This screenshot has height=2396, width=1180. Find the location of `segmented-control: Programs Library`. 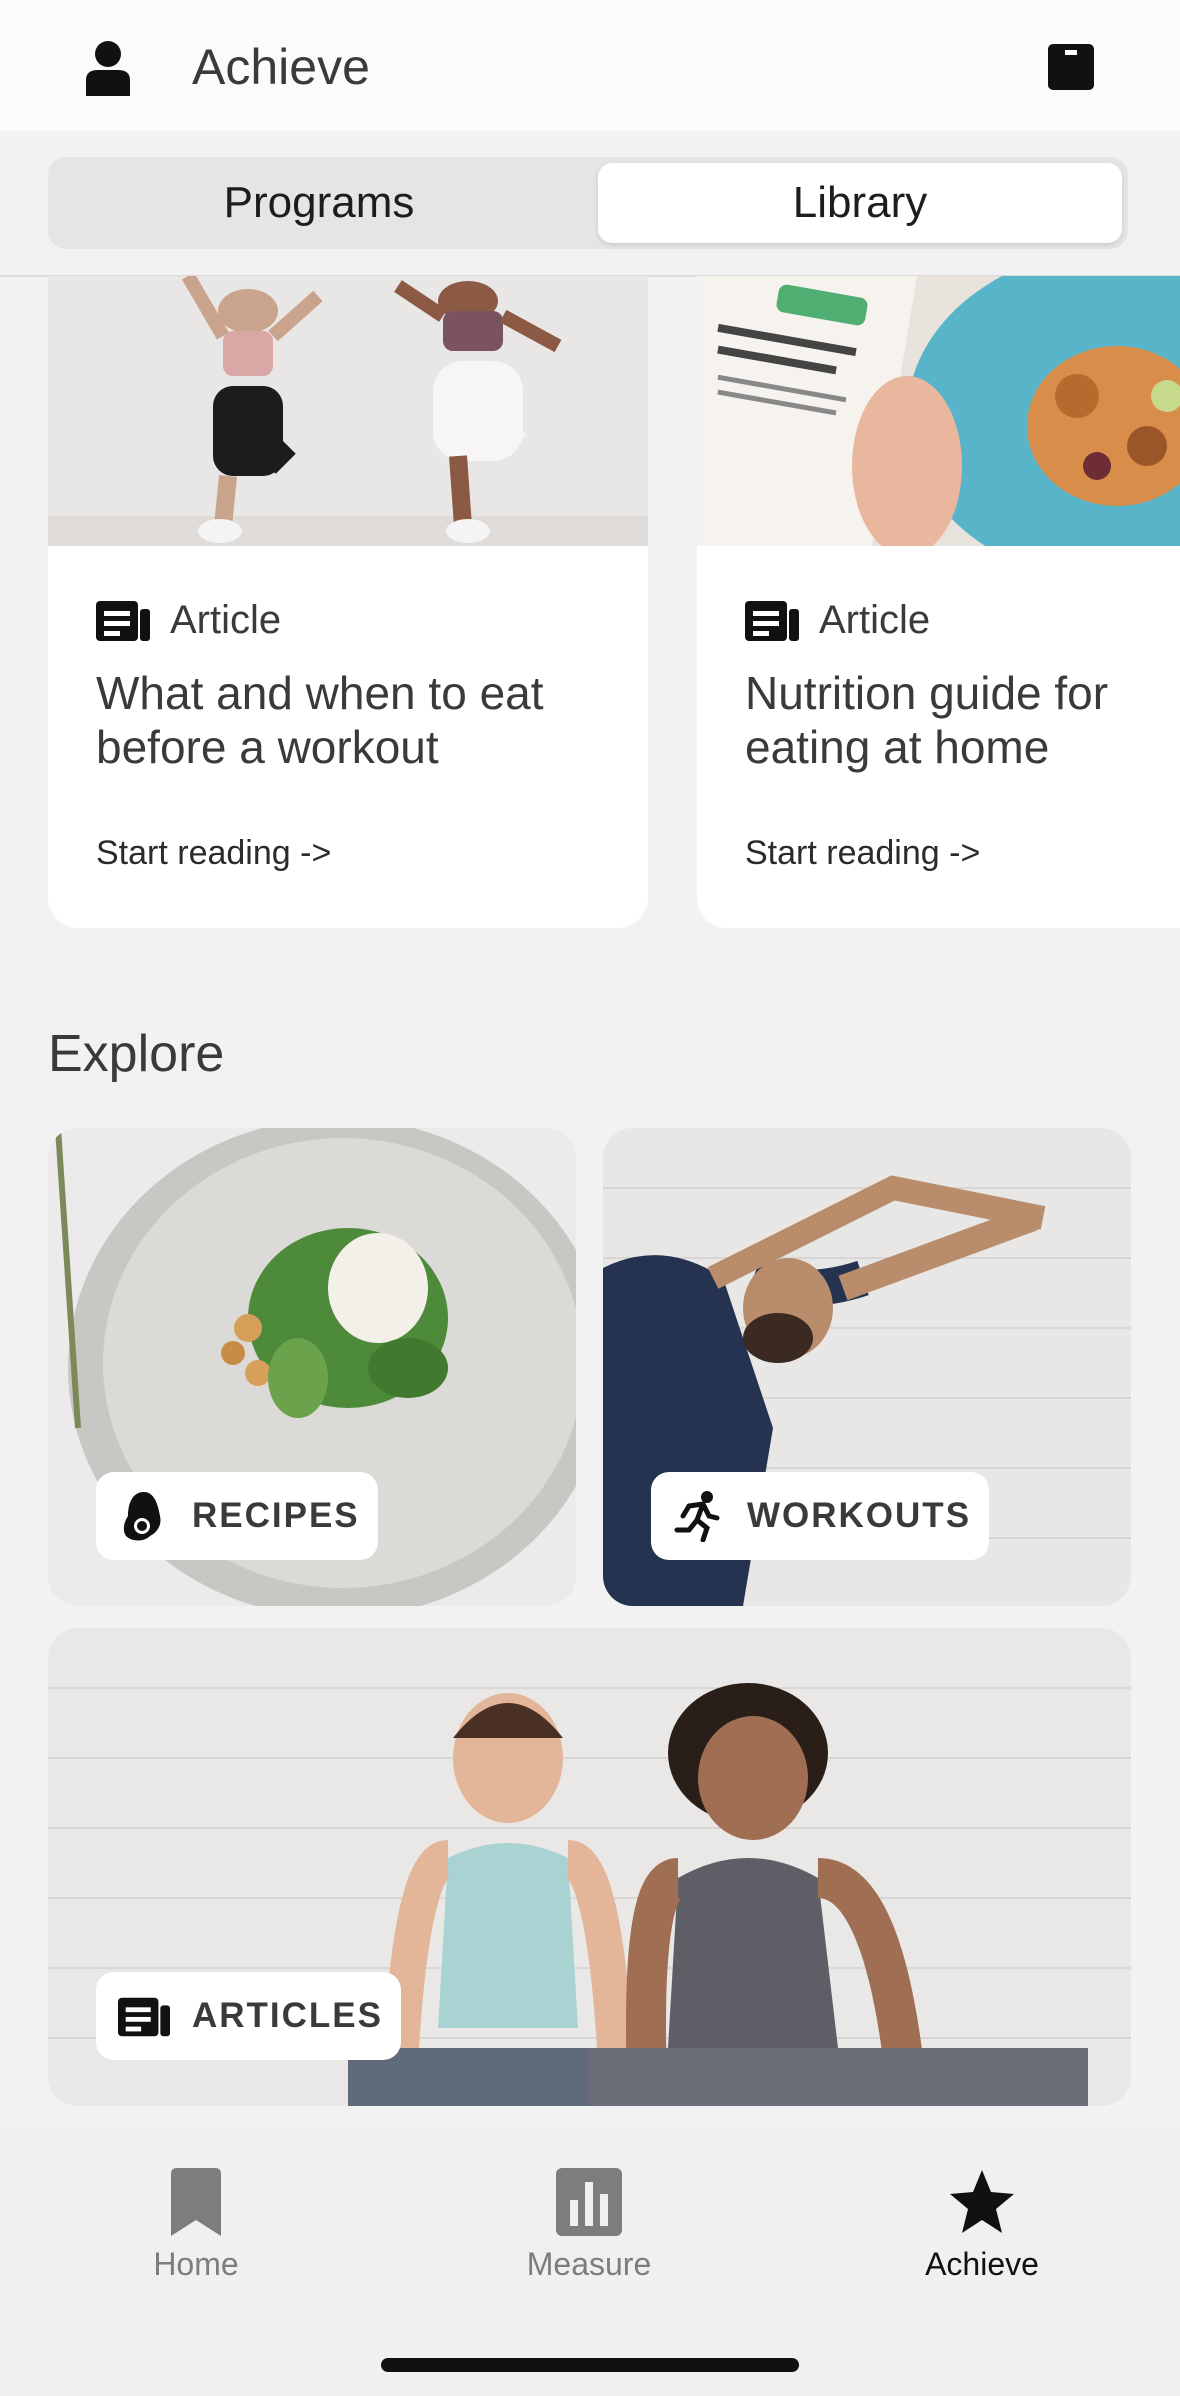

segmented-control: Programs Library is located at coordinates (588, 203).